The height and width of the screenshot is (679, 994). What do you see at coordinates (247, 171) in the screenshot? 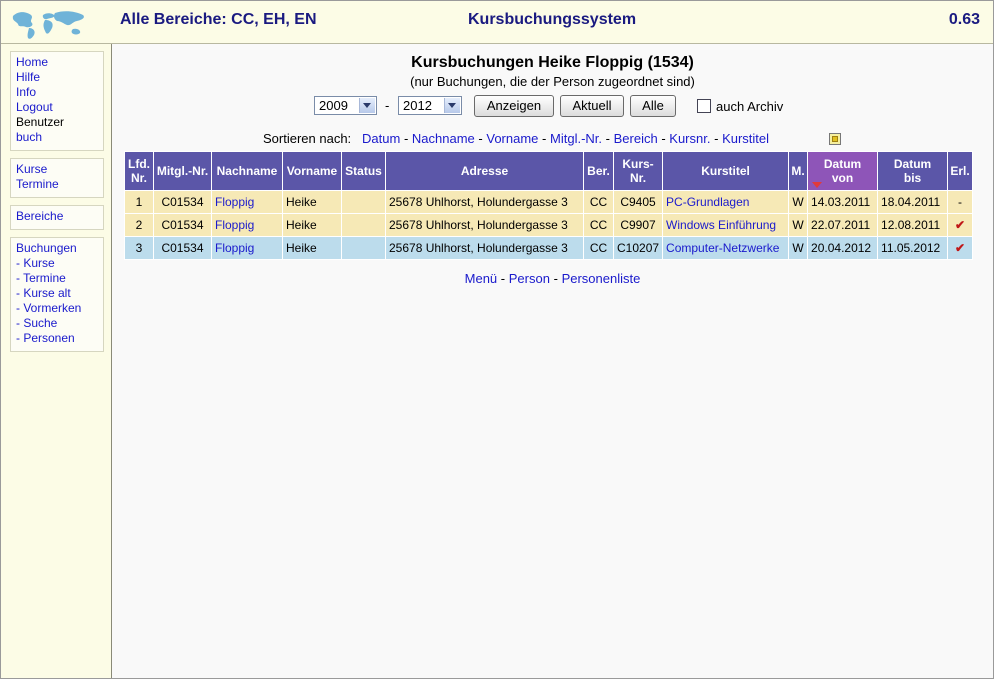
I see `col-header-nachname: Nachname` at bounding box center [247, 171].